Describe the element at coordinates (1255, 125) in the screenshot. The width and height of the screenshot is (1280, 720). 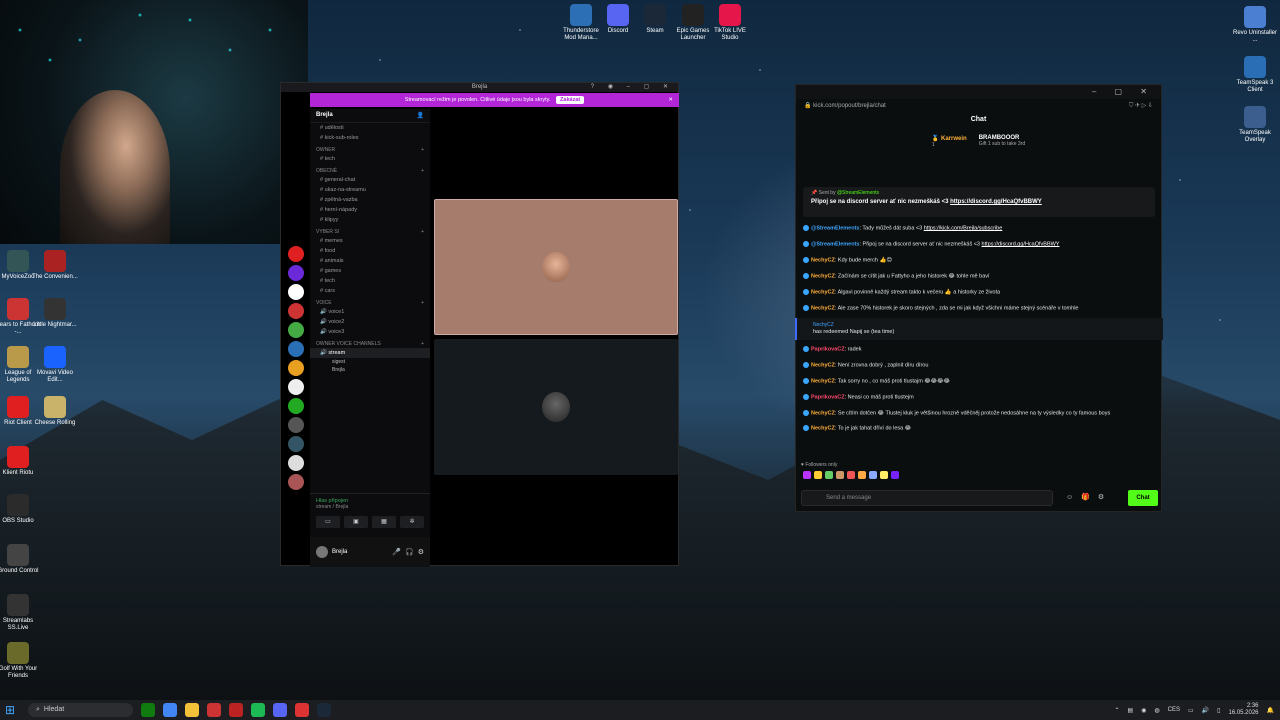
I see `desktop-shortcut: TeamSpeak Overlay` at that location.